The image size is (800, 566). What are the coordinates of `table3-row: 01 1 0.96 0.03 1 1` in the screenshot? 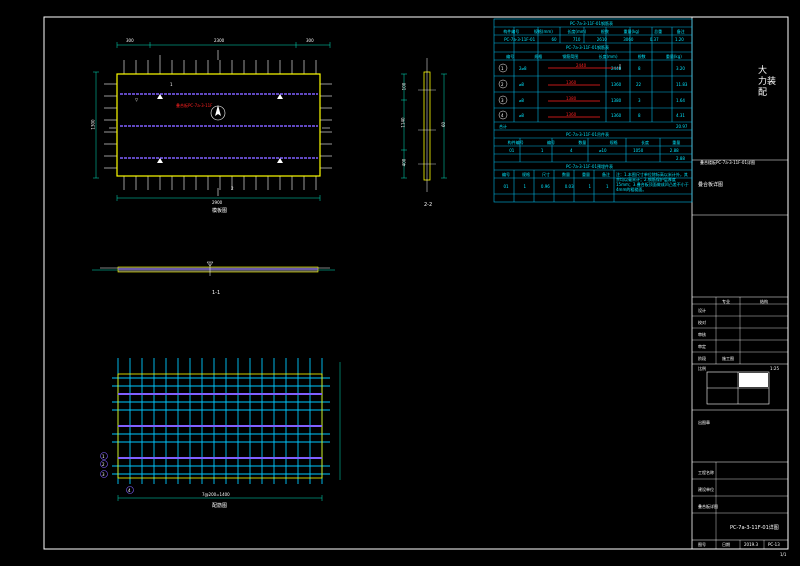 It's located at (556, 186).